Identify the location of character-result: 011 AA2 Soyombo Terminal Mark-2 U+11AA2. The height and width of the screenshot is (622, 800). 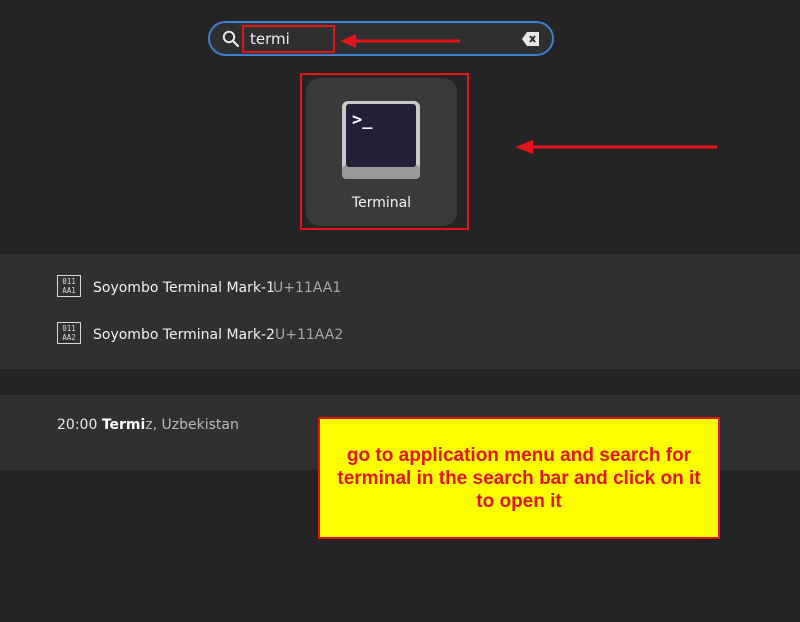
(400, 335).